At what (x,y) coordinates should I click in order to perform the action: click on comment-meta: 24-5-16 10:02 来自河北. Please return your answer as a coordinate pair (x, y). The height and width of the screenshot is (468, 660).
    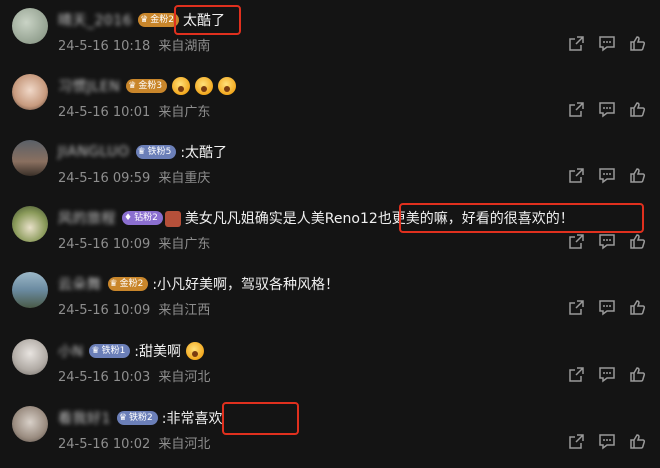
    Looking at the image, I should click on (134, 442).